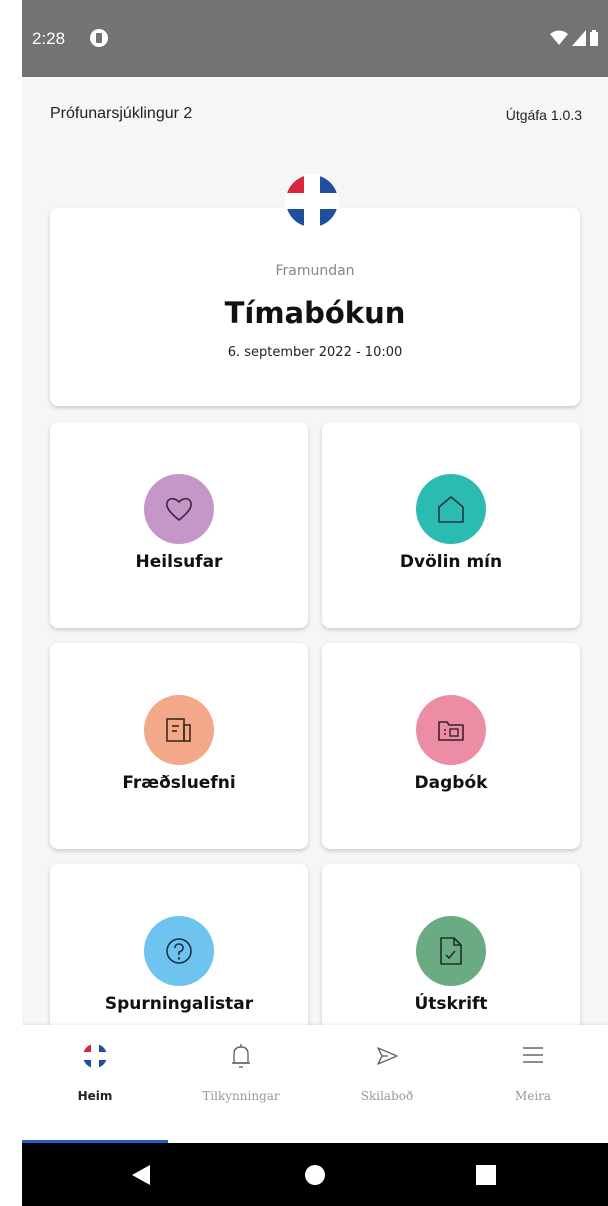 Image resolution: width=608 pixels, height=1206 pixels. Describe the element at coordinates (179, 730) in the screenshot. I see `document-icon` at that location.